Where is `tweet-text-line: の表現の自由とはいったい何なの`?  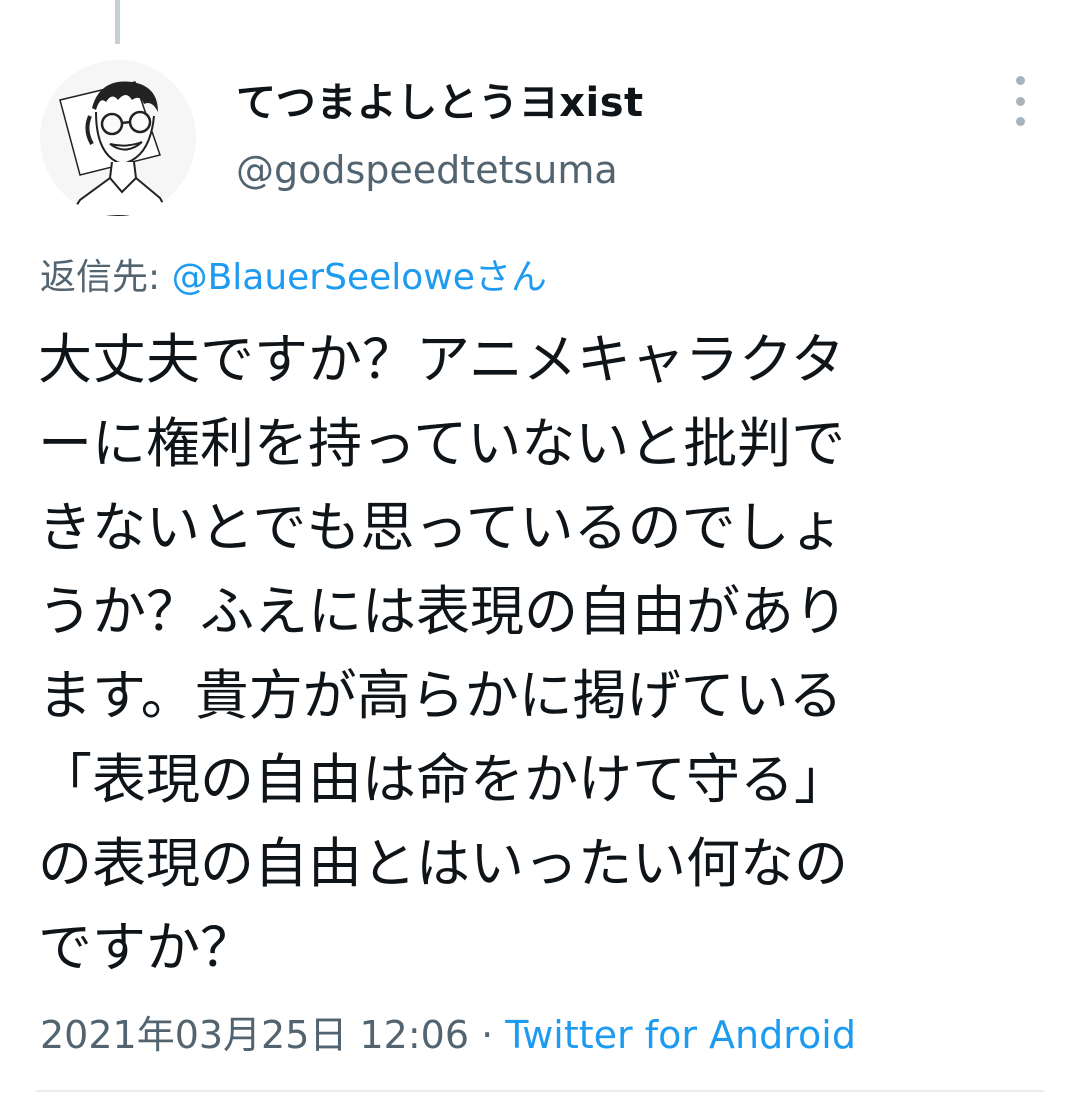
tweet-text-line: の表現の自由とはいったい何なの is located at coordinates (443, 863).